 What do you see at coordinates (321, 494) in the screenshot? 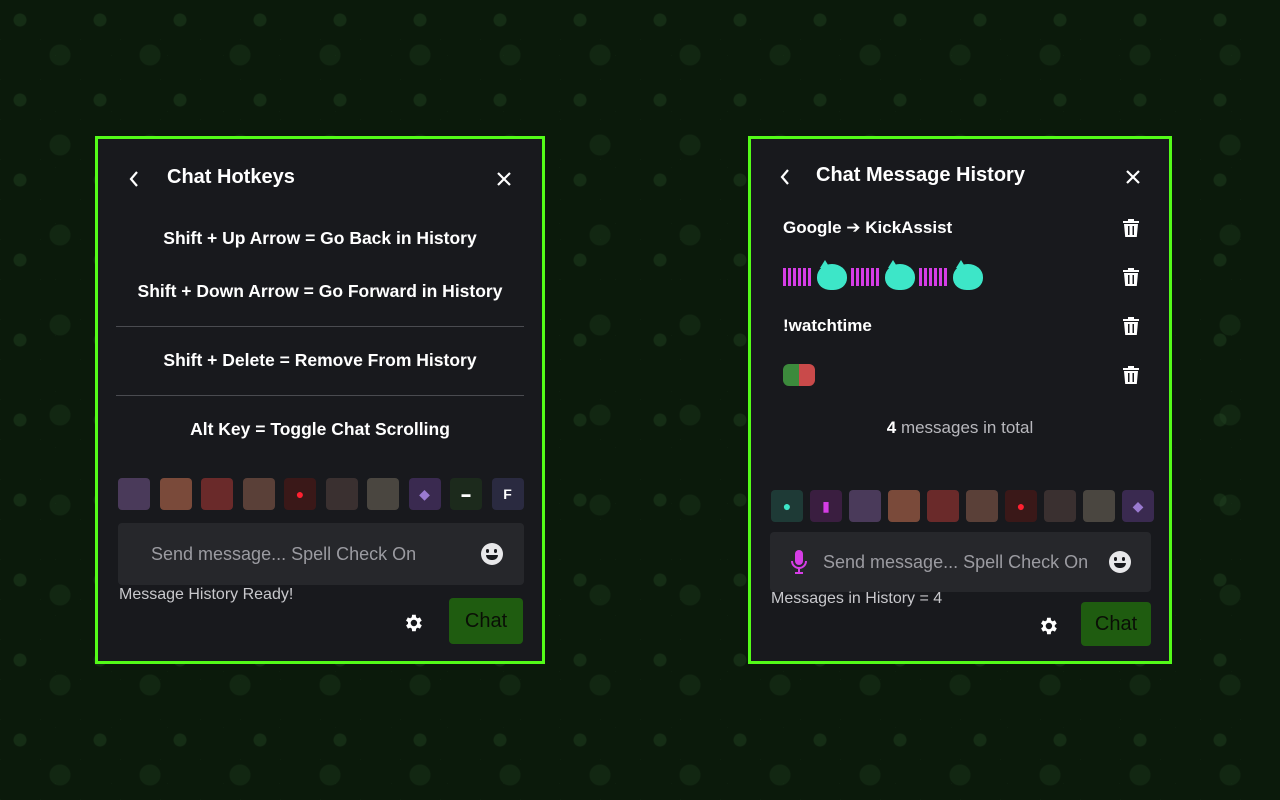
I see `emote-bar: ● ◆ ▬ F` at bounding box center [321, 494].